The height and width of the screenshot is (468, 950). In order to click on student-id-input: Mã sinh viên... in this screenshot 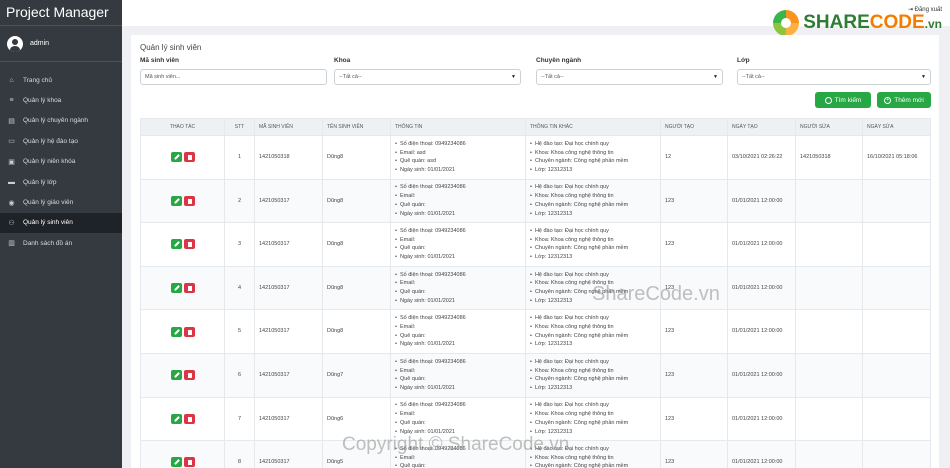, I will do `click(233, 77)`.